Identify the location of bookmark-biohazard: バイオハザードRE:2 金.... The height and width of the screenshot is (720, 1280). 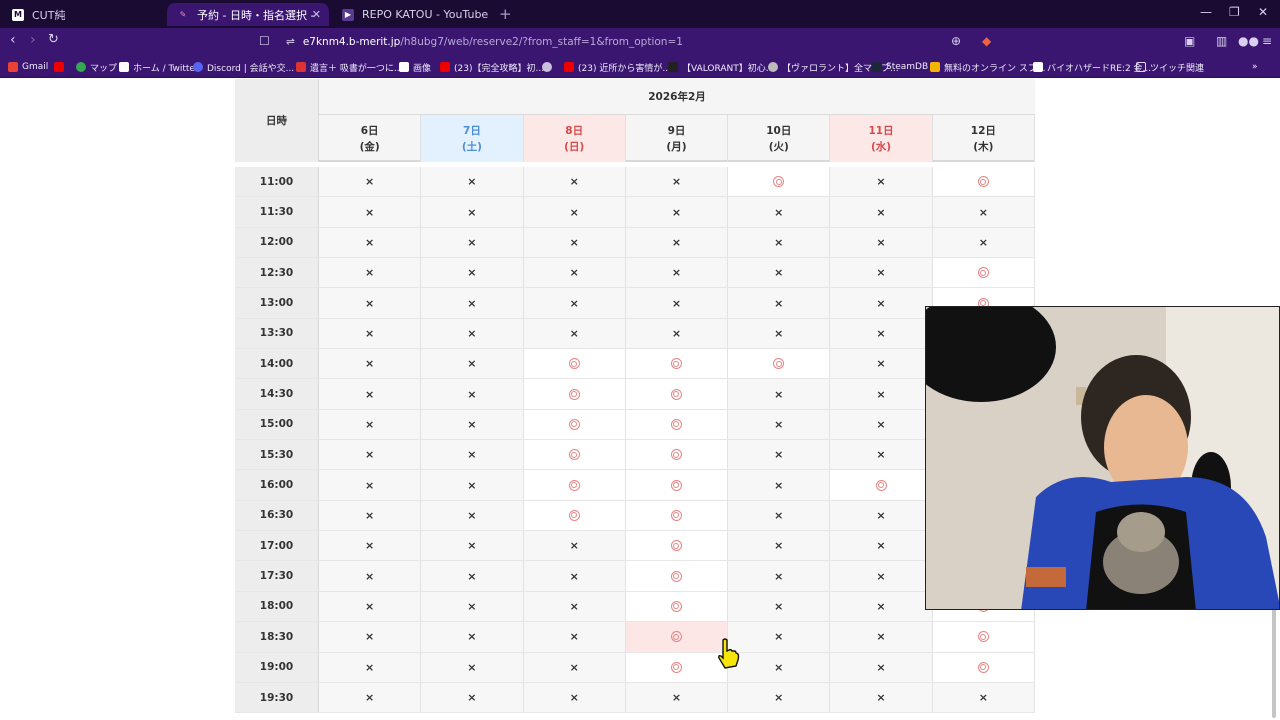
(1092, 67).